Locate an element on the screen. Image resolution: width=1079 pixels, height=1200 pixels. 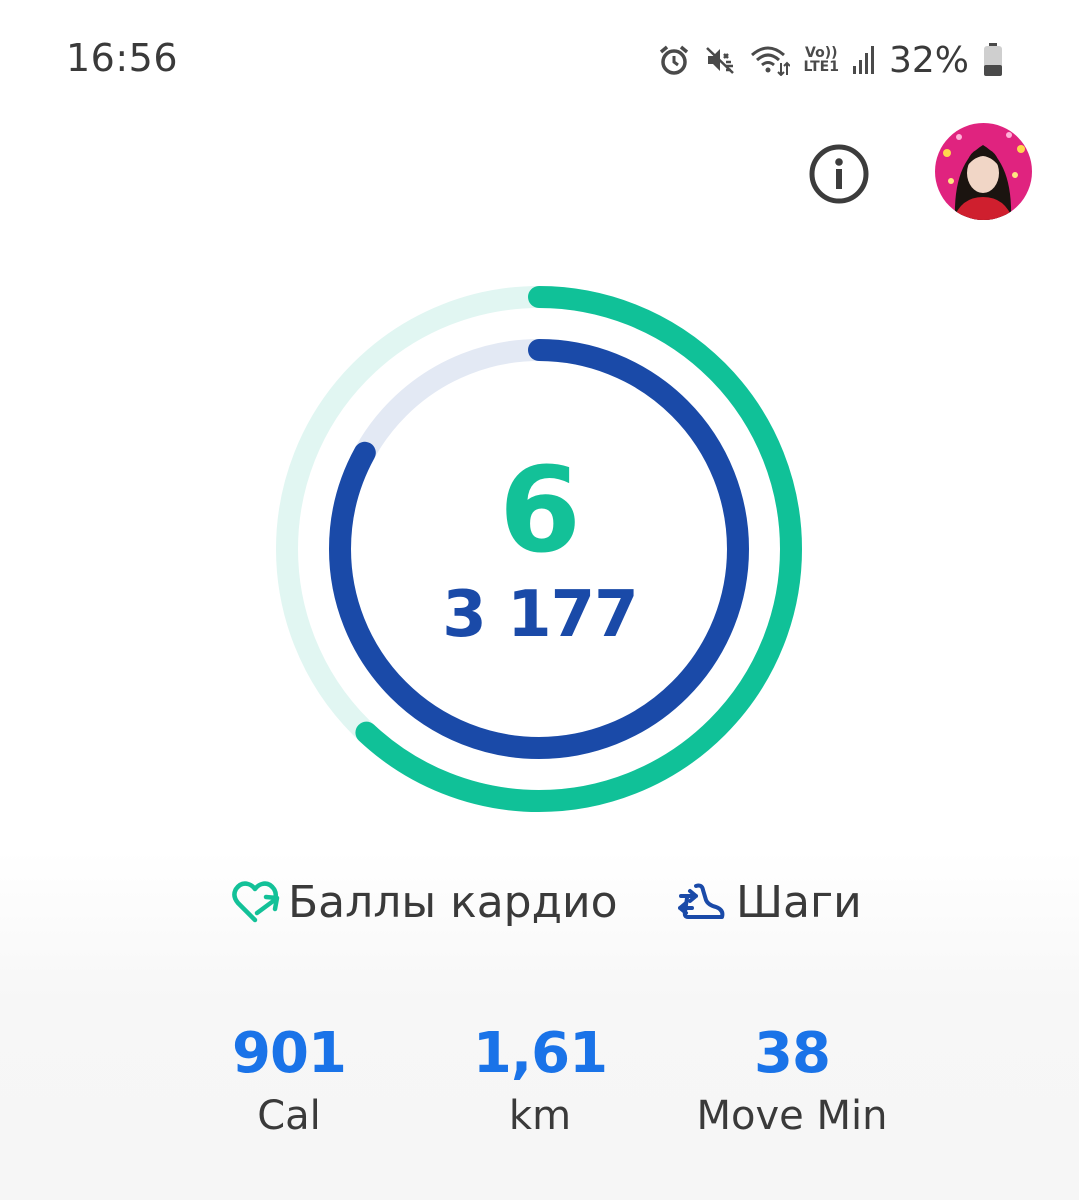
wifi-icon is located at coordinates (770, 60).